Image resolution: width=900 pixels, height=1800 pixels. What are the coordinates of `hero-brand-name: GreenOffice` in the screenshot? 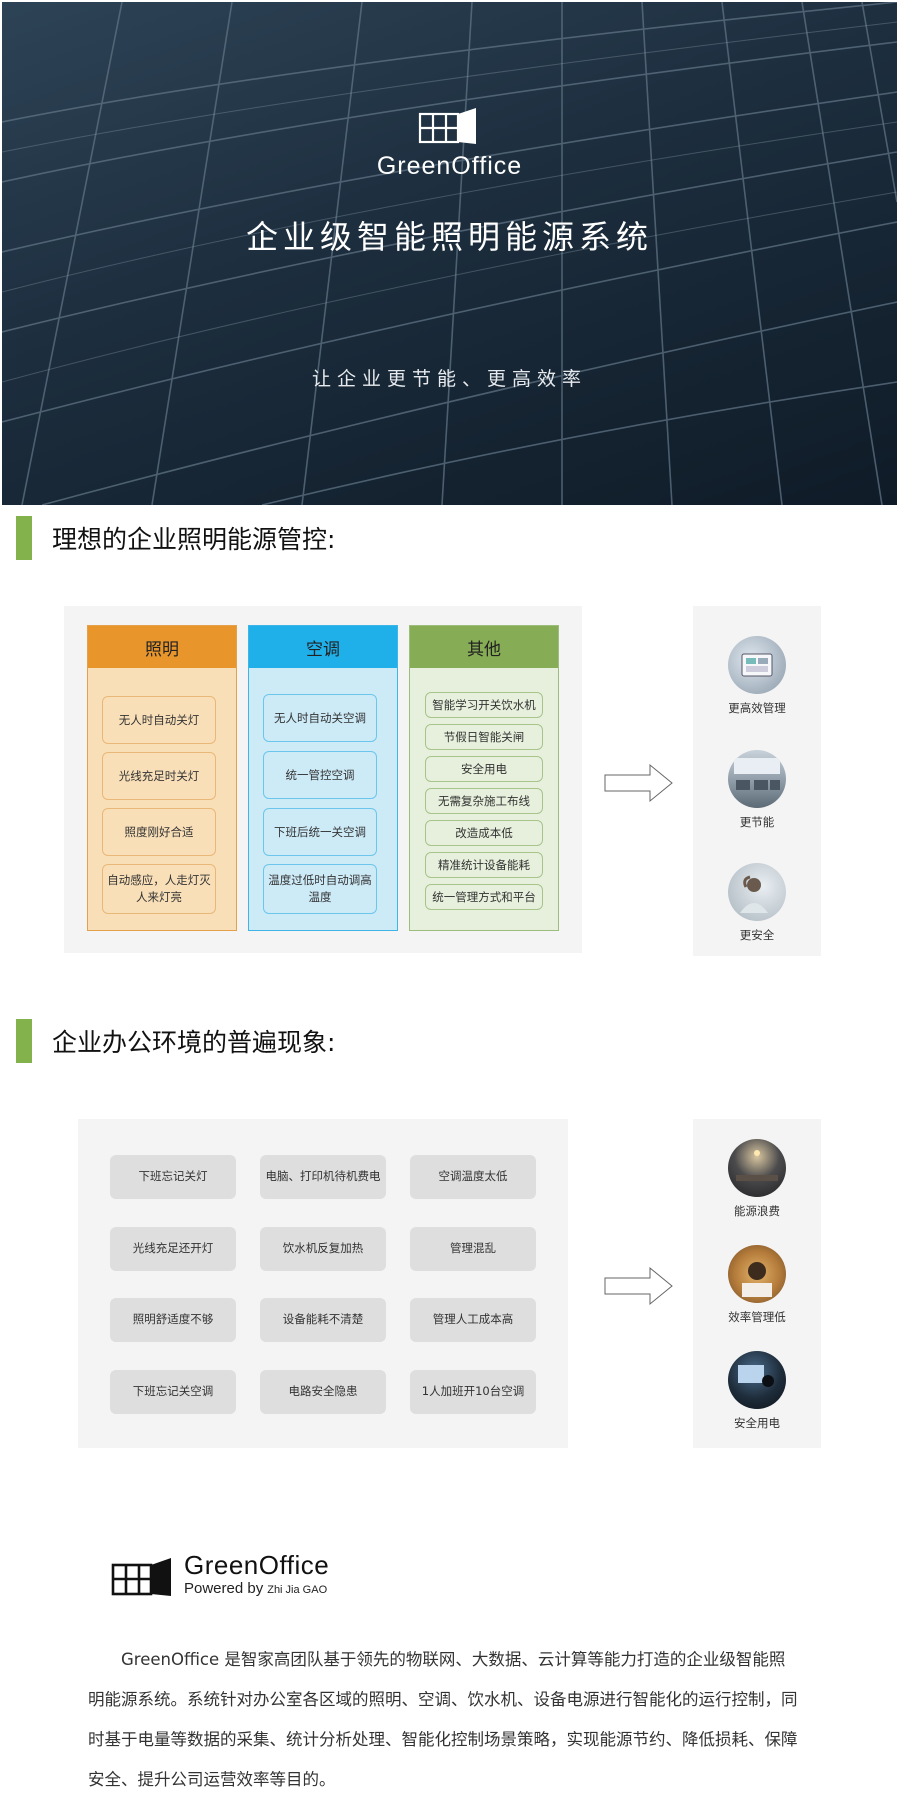 It's located at (449, 166).